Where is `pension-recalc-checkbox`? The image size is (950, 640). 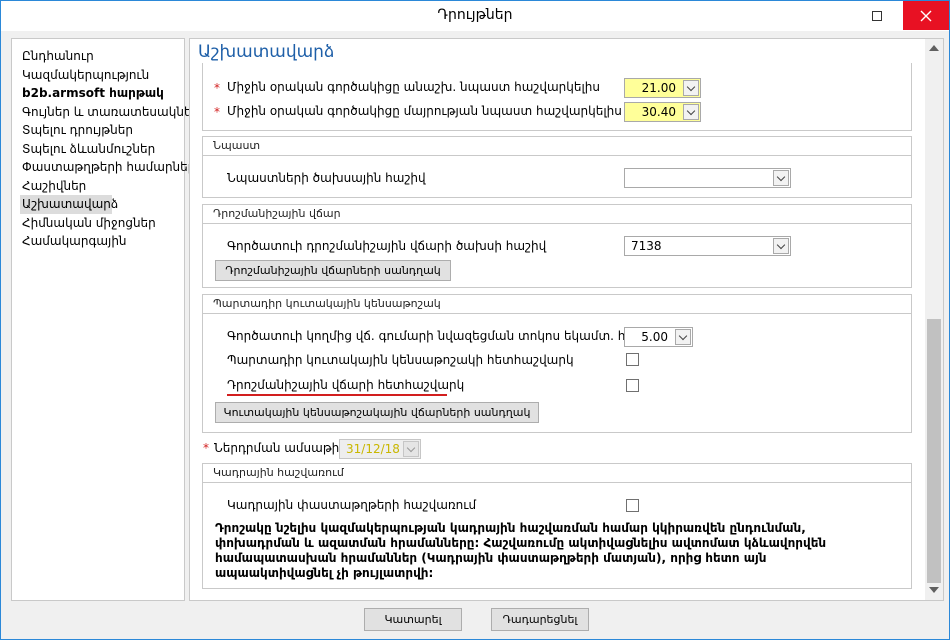 pension-recalc-checkbox is located at coordinates (632, 359).